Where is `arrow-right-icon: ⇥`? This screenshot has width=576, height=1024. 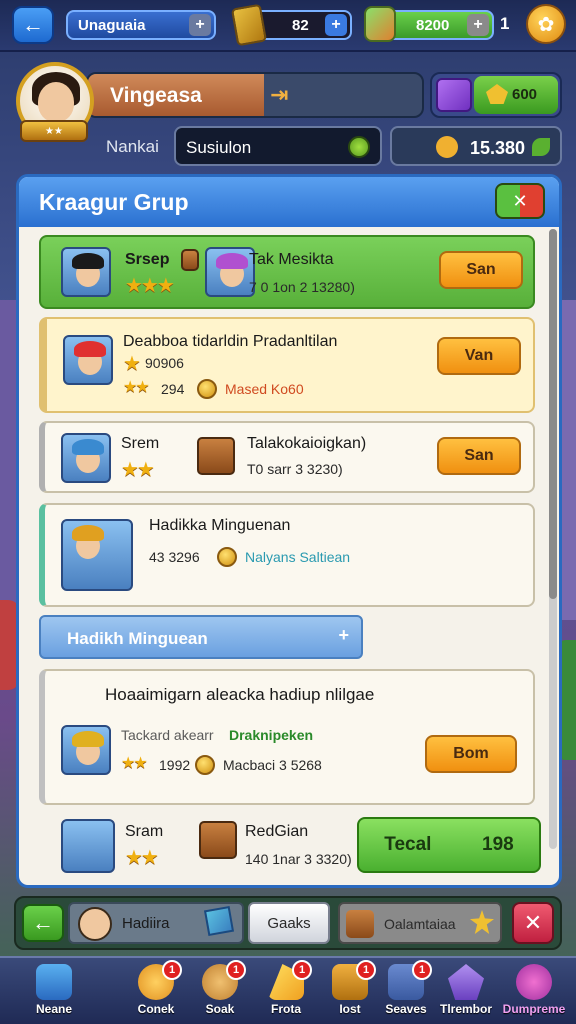
arrow-right-icon: ⇥ is located at coordinates (279, 95).